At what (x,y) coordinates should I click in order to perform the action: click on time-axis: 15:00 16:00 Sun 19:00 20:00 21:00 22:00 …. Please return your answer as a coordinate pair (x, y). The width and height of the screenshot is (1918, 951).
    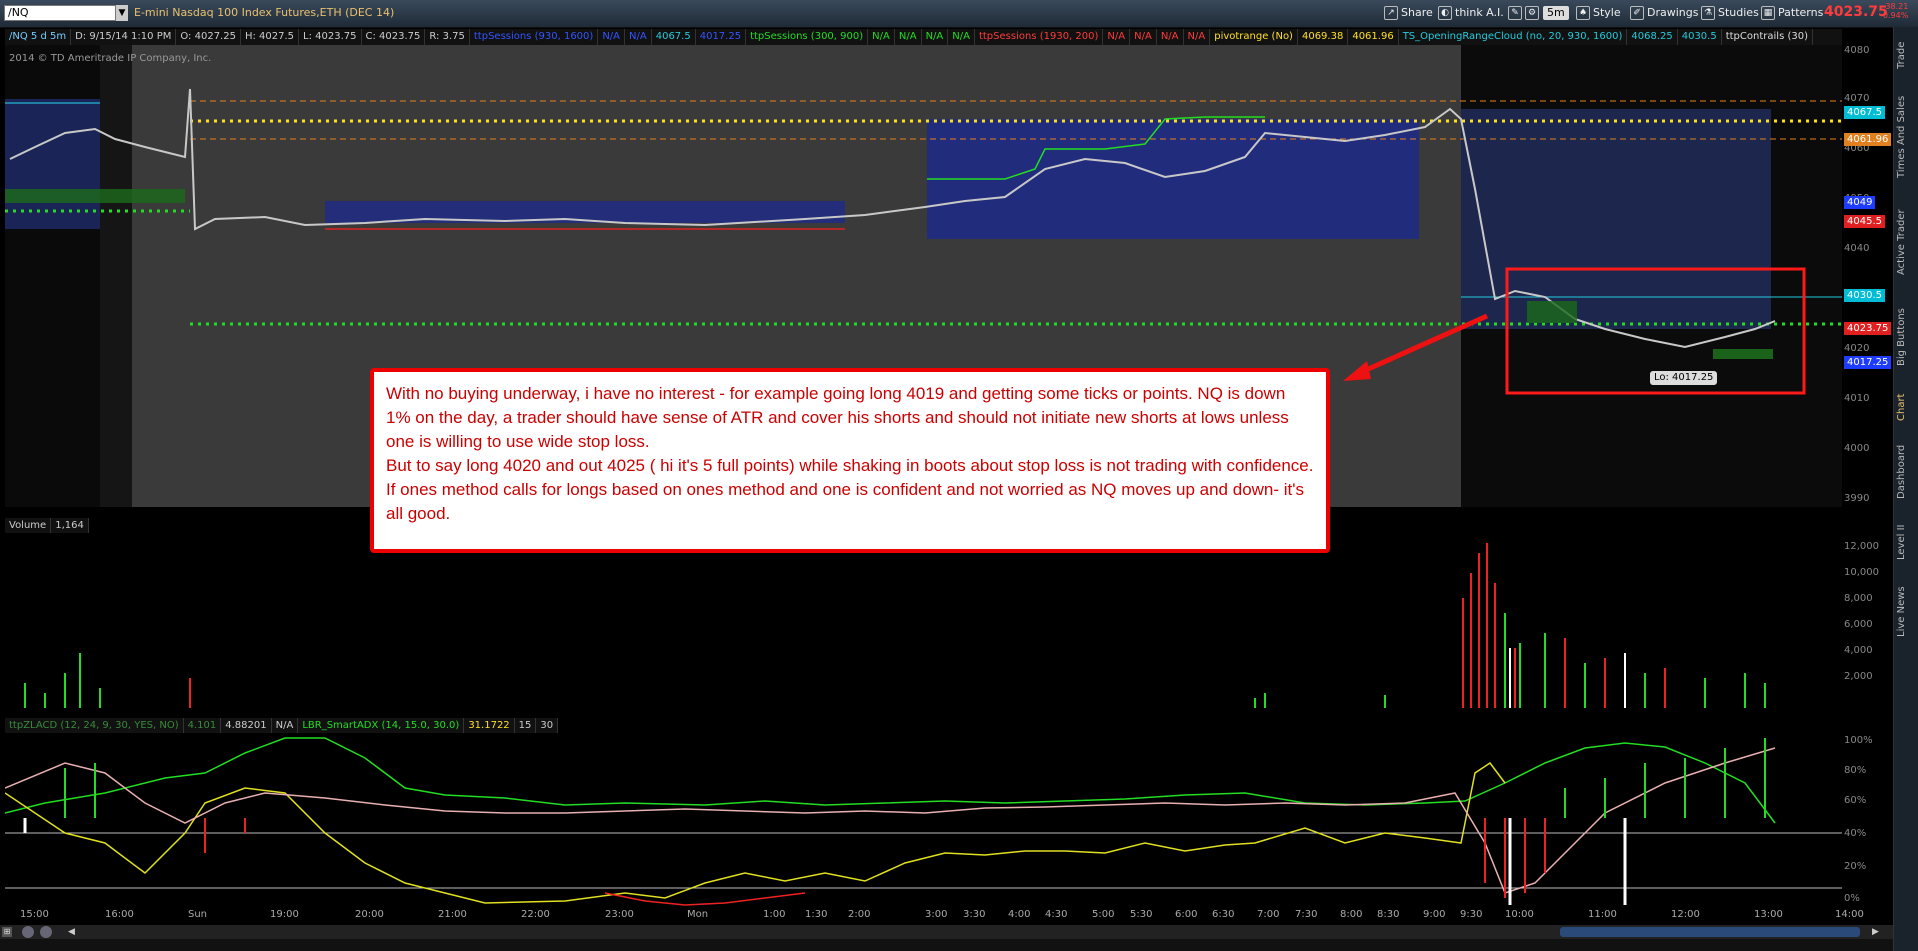
    Looking at the image, I should click on (934, 916).